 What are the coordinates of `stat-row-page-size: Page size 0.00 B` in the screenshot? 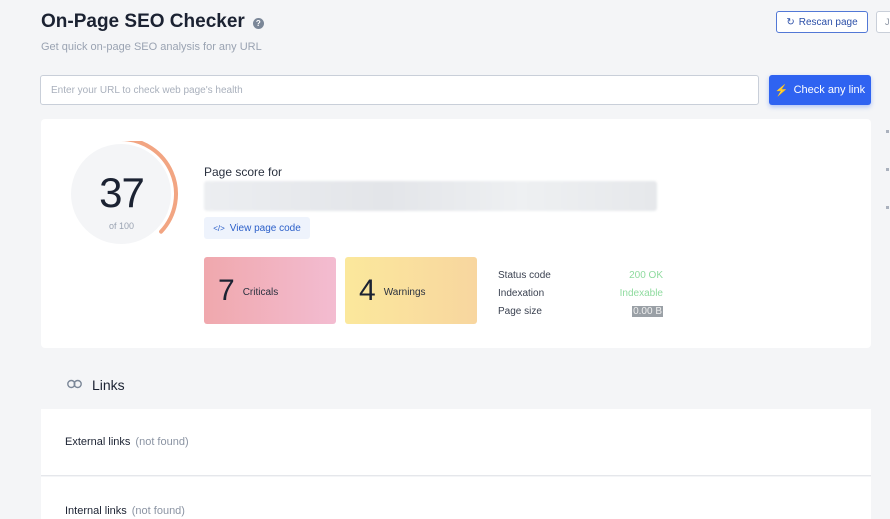 It's located at (580, 311).